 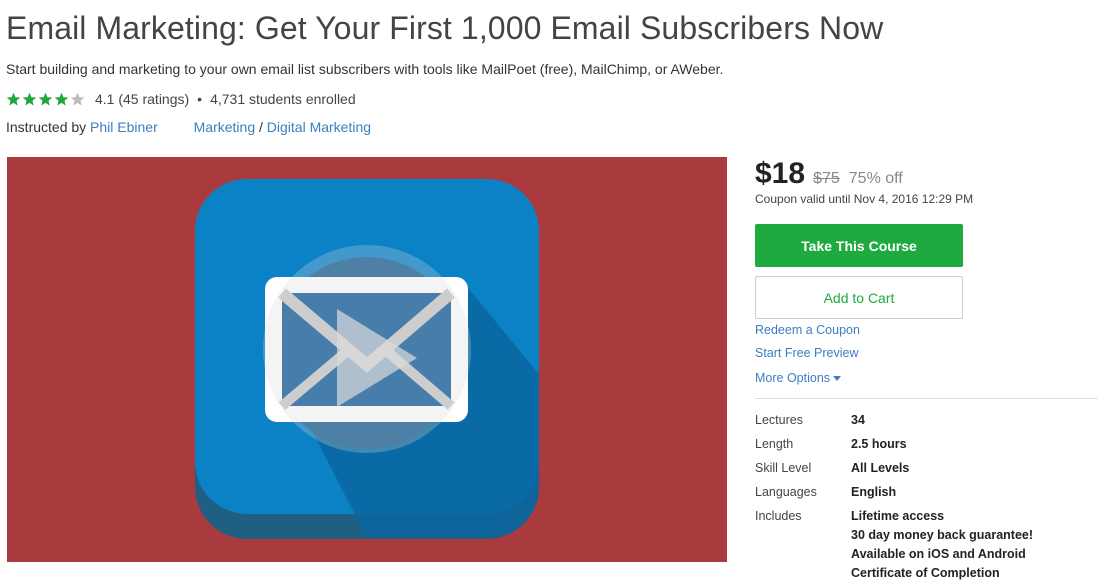 I want to click on enrolled-count: 4,731 students enrolled, so click(x=283, y=99).